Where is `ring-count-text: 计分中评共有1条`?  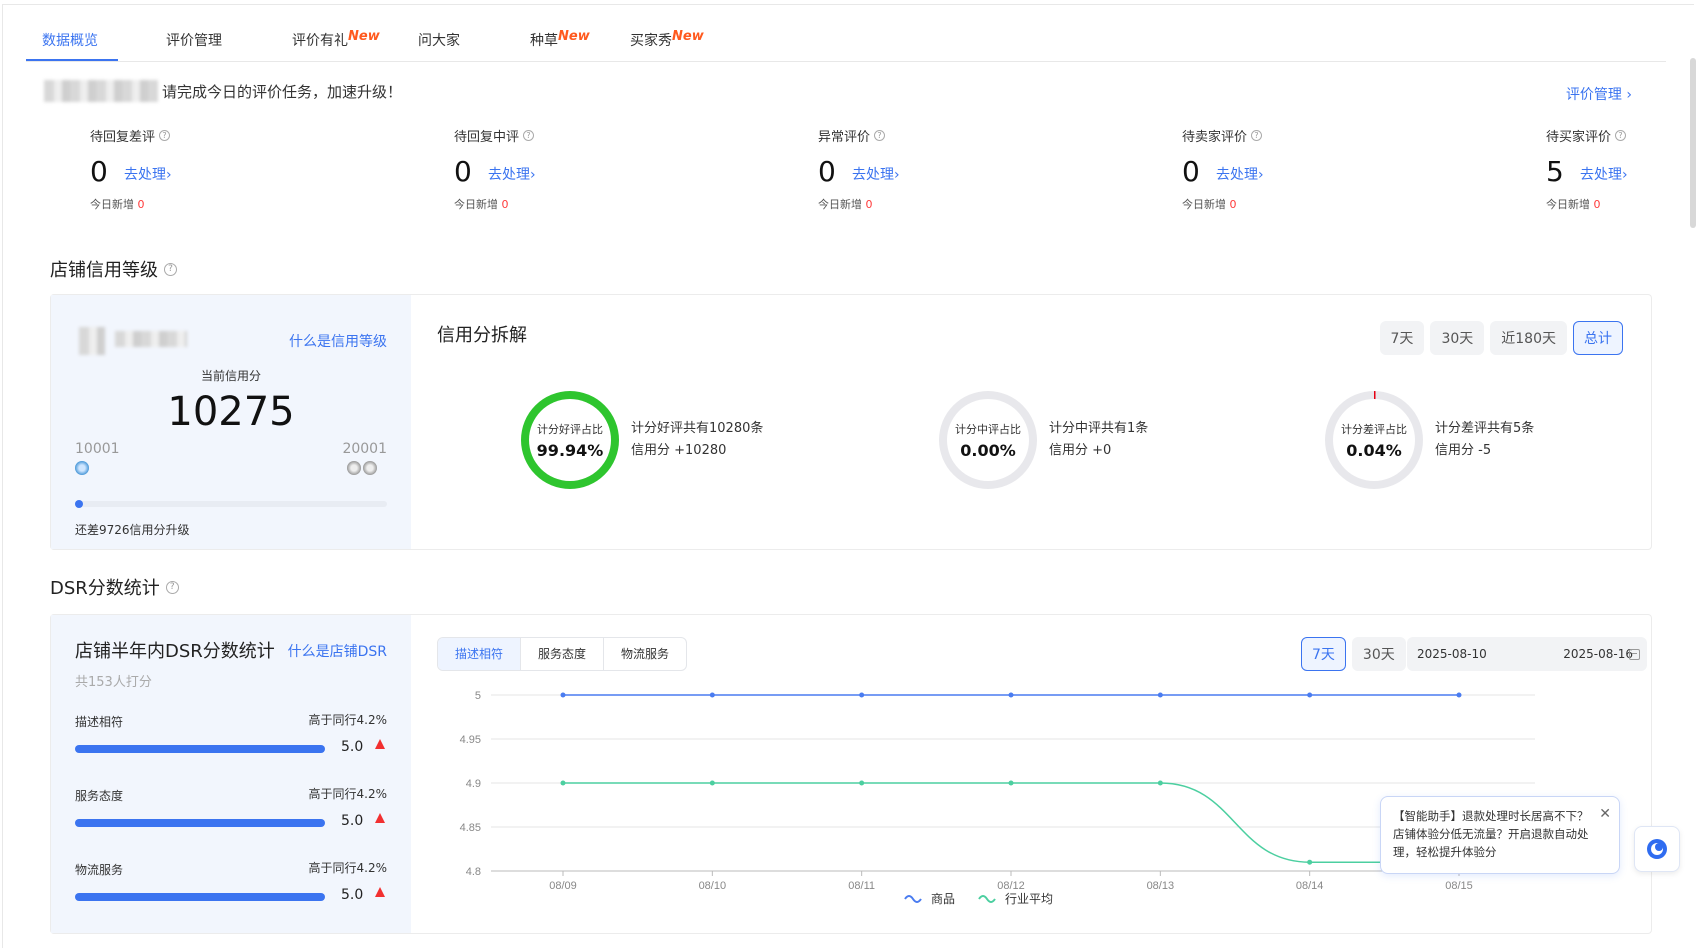
ring-count-text: 计分中评共有1条 is located at coordinates (1099, 428).